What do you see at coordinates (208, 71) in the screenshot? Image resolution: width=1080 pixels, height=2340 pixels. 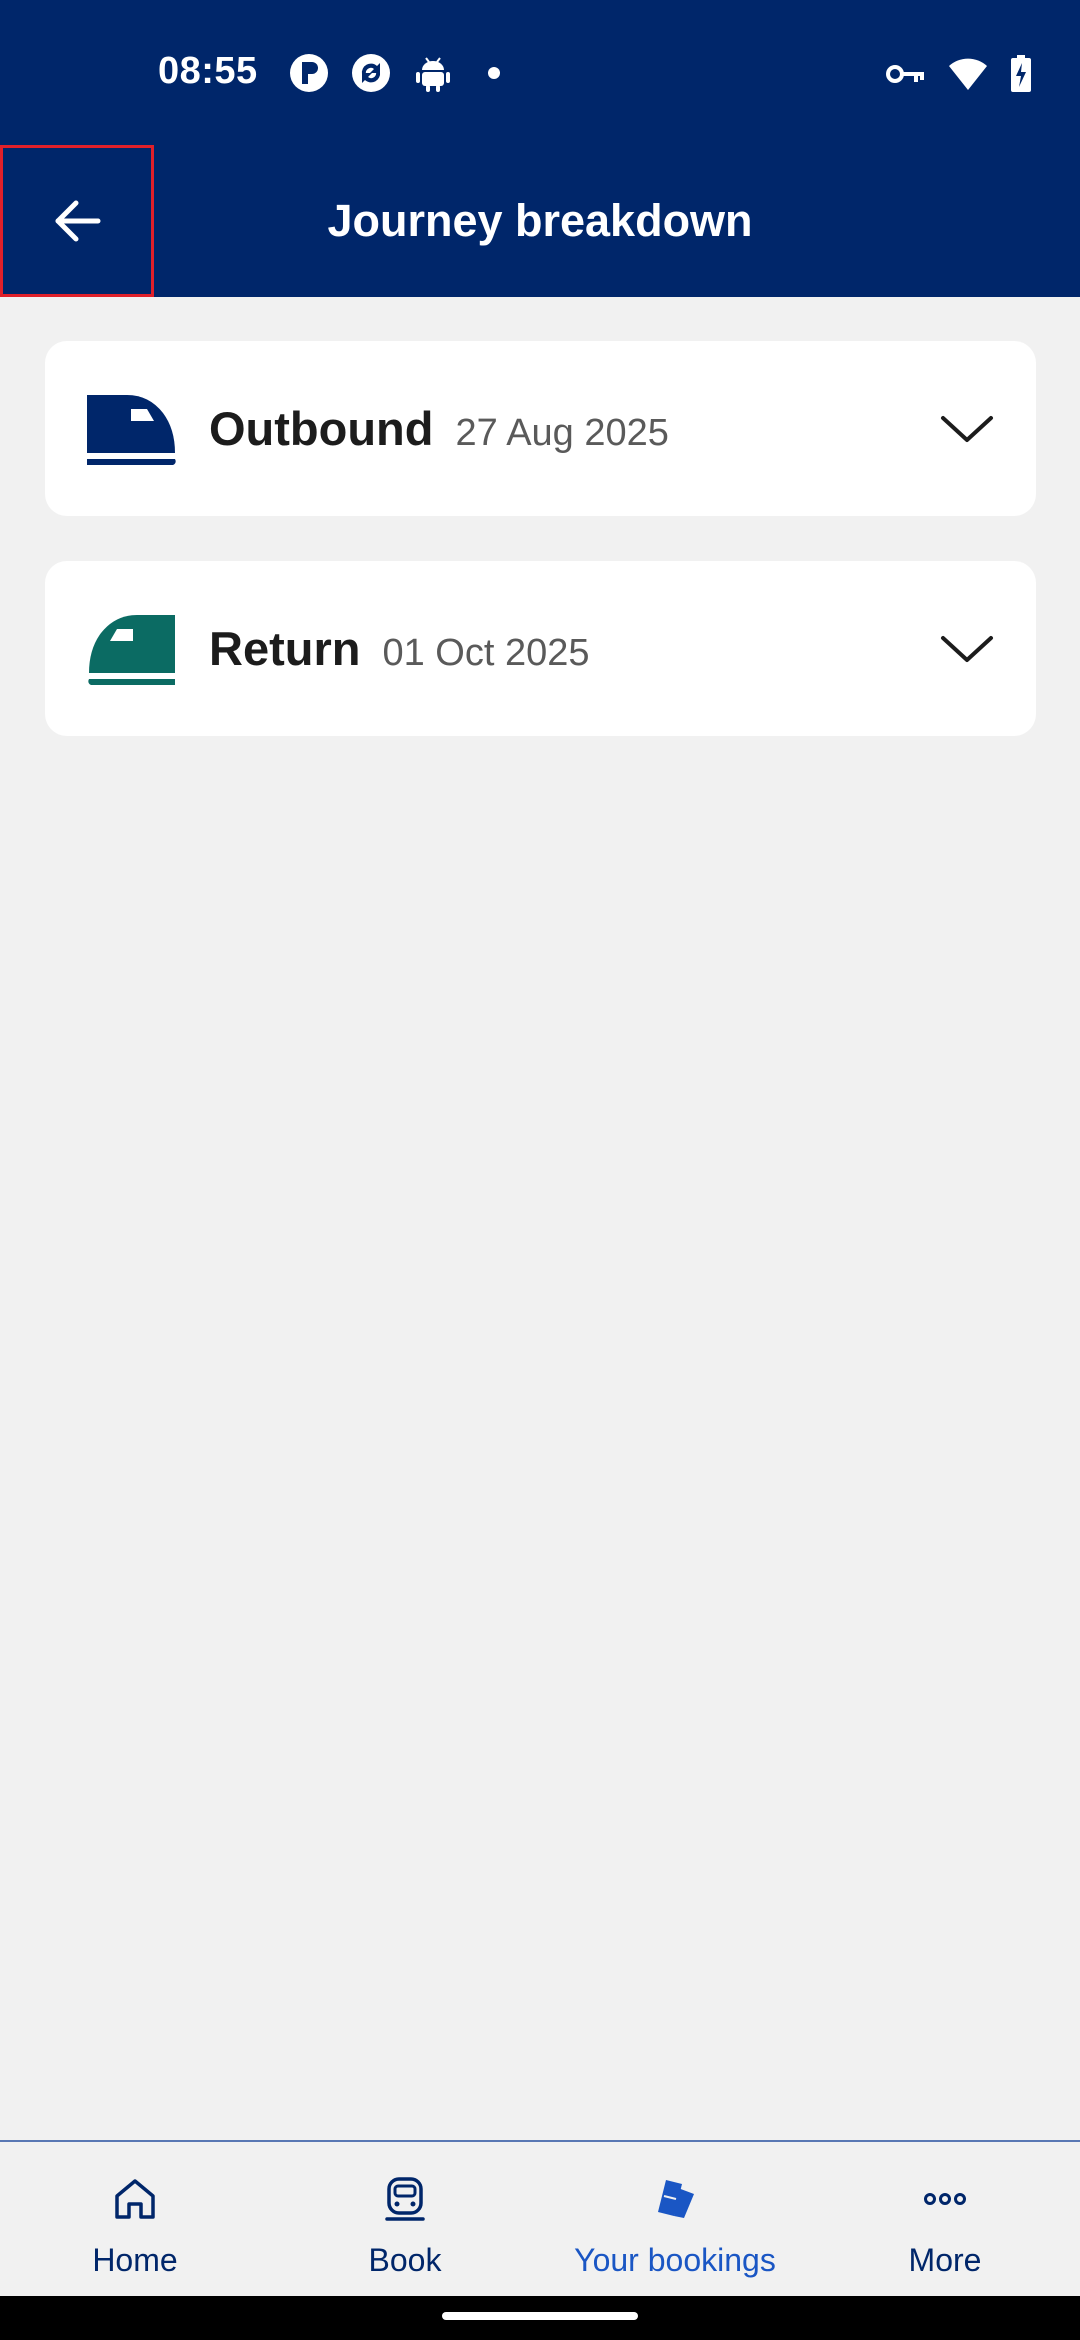 I see `status-time: 08:55` at bounding box center [208, 71].